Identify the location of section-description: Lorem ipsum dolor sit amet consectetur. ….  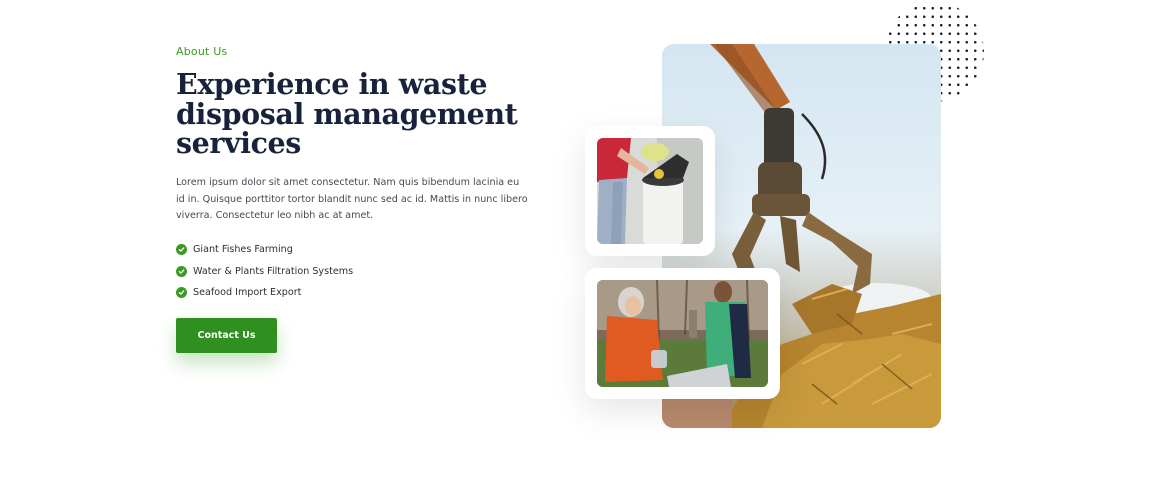
(352, 200).